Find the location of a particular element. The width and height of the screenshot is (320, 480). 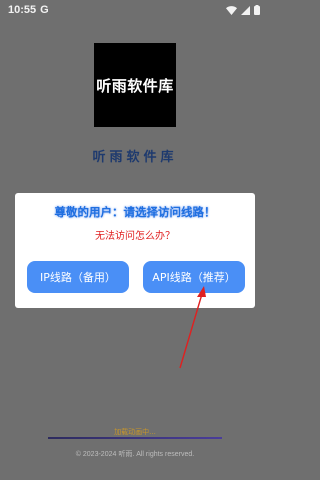

status-left: 10:55 G is located at coordinates (28, 10).